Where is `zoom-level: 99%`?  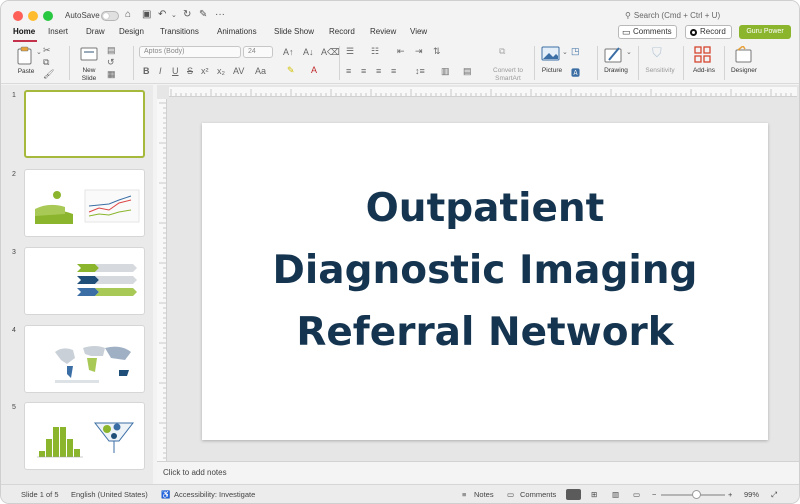
zoom-level: 99% is located at coordinates (751, 494).